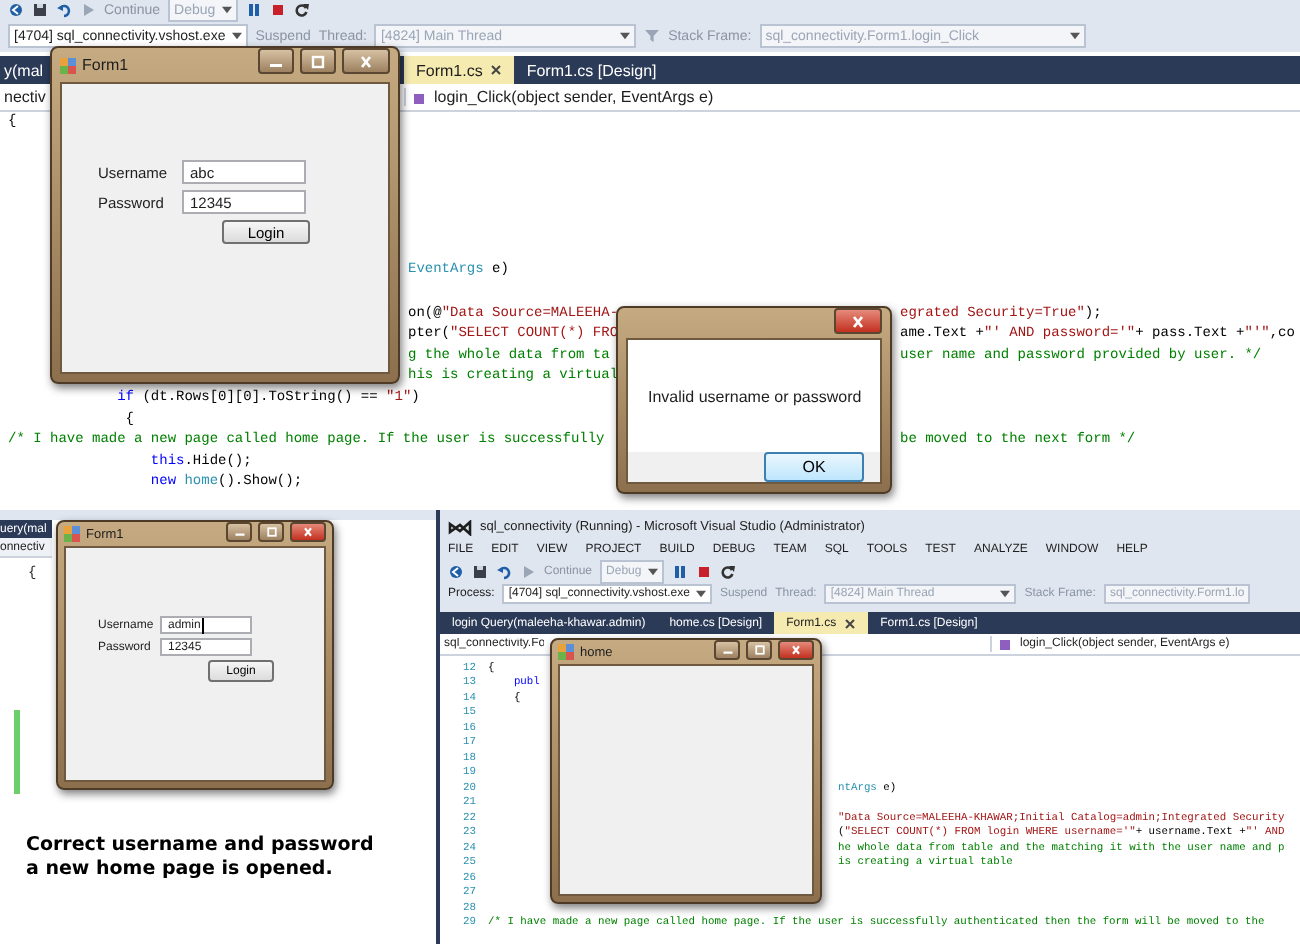 This screenshot has height=944, width=1300. I want to click on change-bar, so click(17, 752).